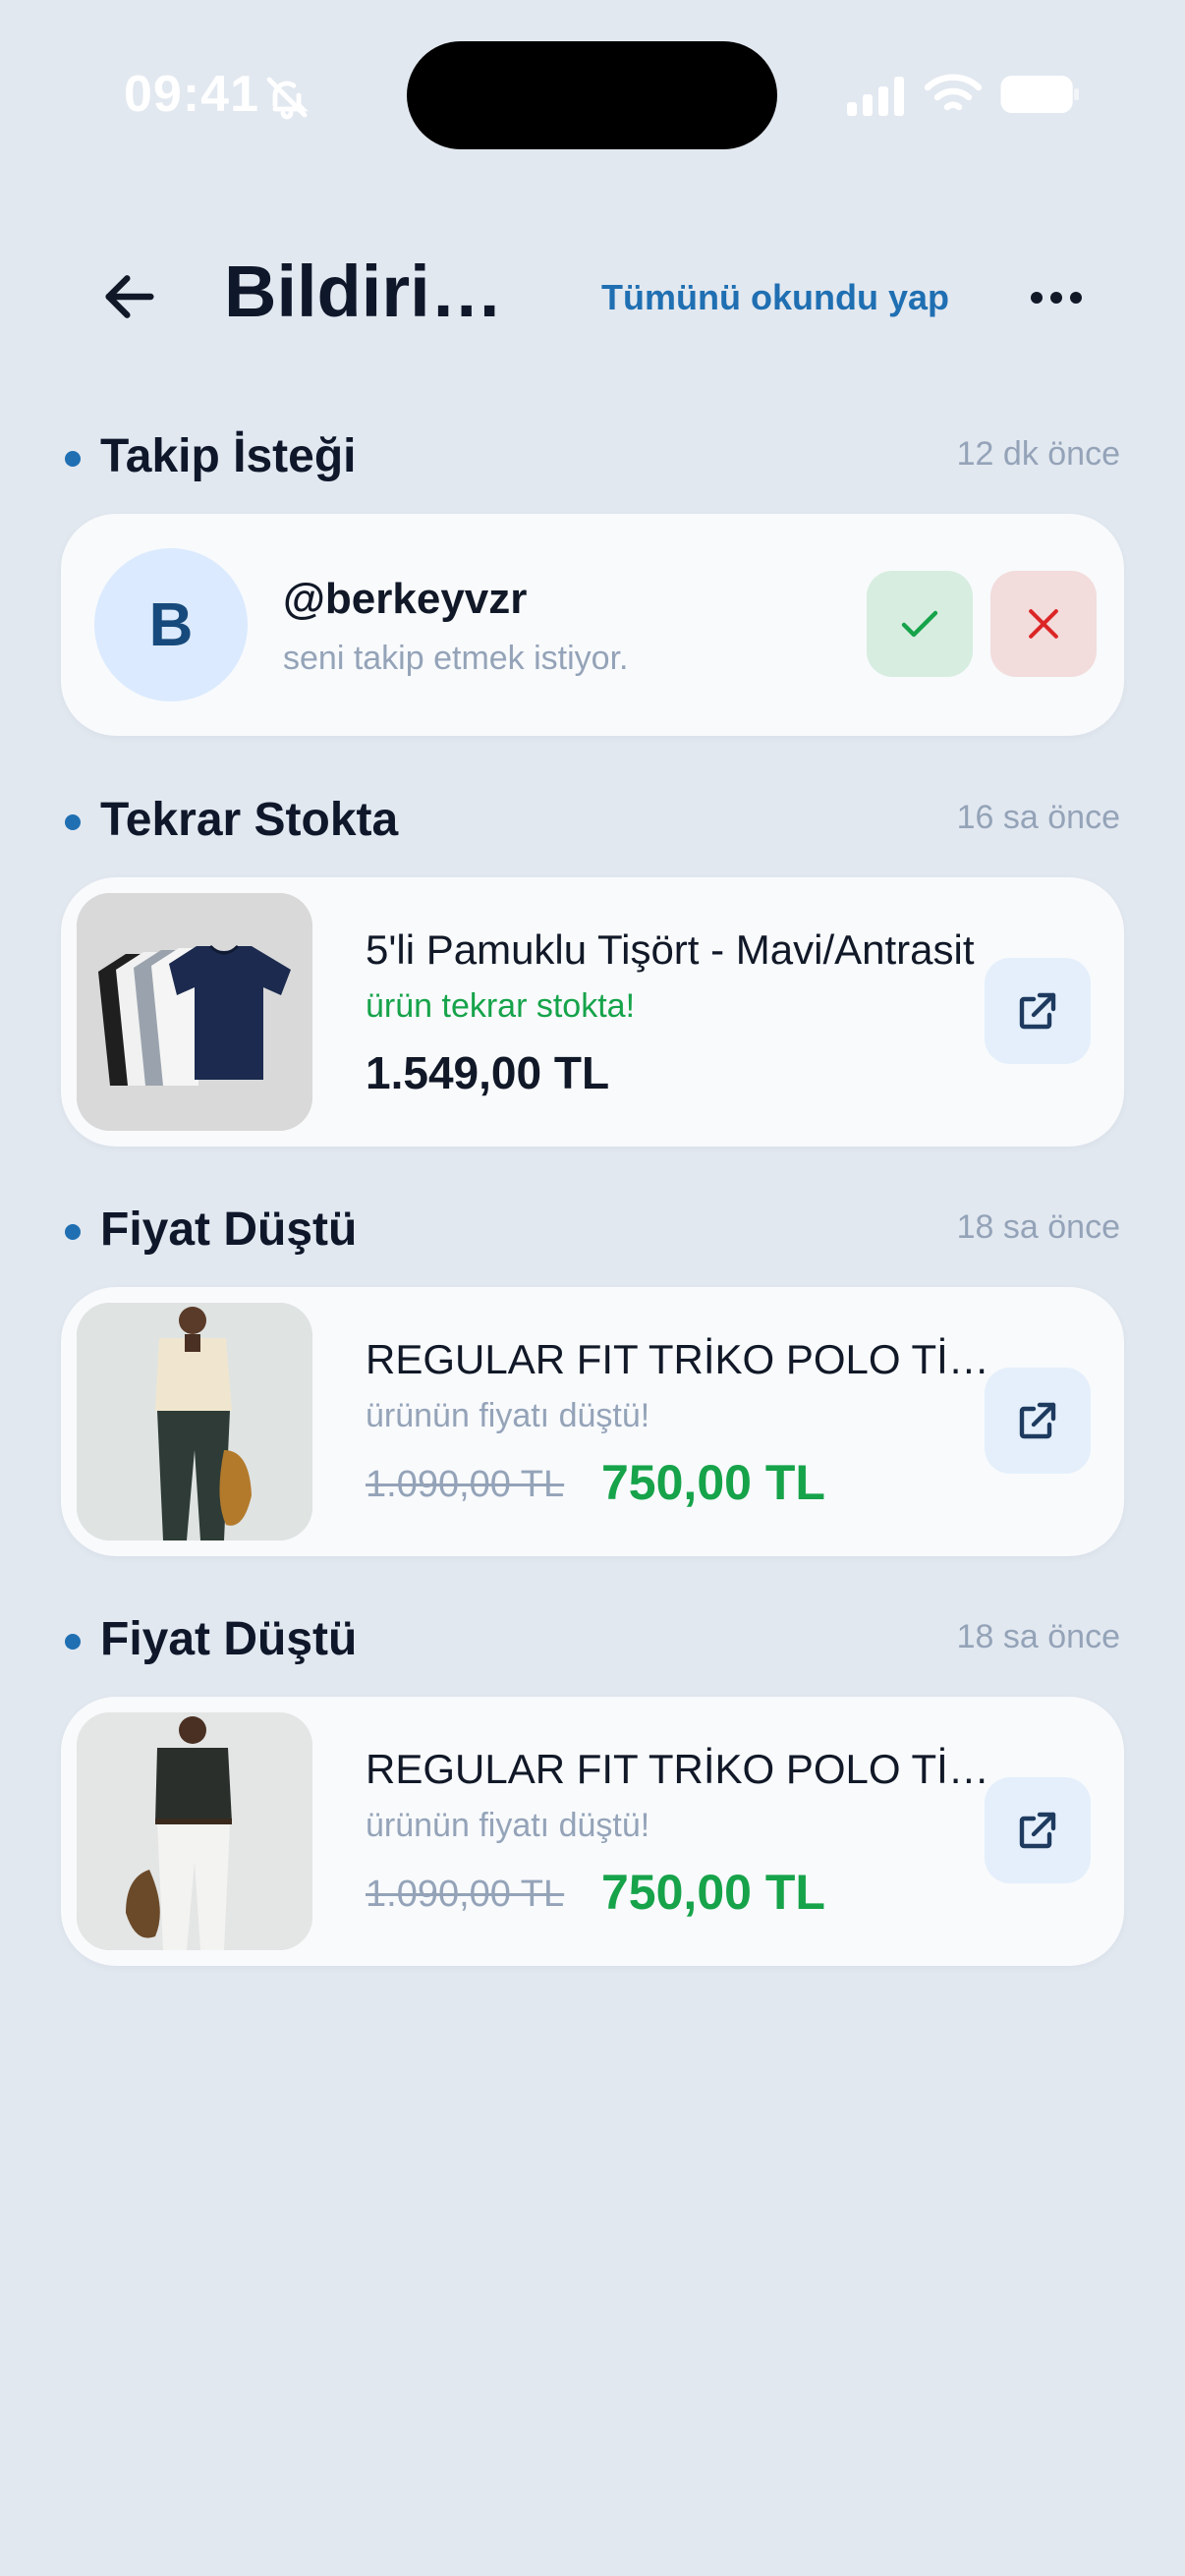 Image resolution: width=1185 pixels, height=2576 pixels. What do you see at coordinates (456, 658) in the screenshot?
I see `follow-message: seni takip etmek istiyor.` at bounding box center [456, 658].